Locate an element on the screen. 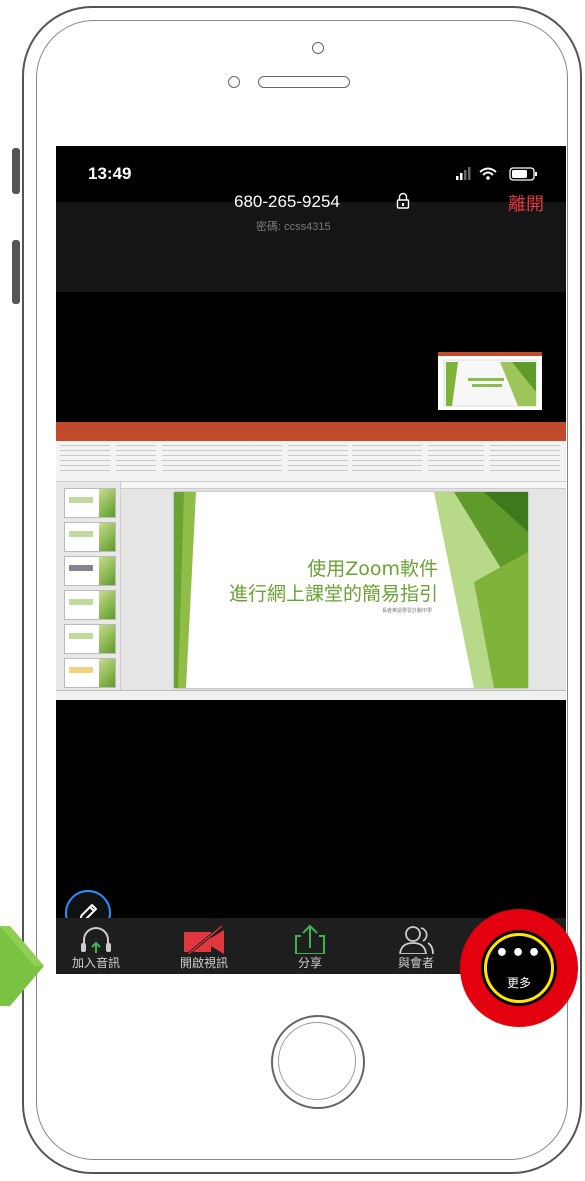 The image size is (585, 1181). share-label: 分享 is located at coordinates (309, 963).